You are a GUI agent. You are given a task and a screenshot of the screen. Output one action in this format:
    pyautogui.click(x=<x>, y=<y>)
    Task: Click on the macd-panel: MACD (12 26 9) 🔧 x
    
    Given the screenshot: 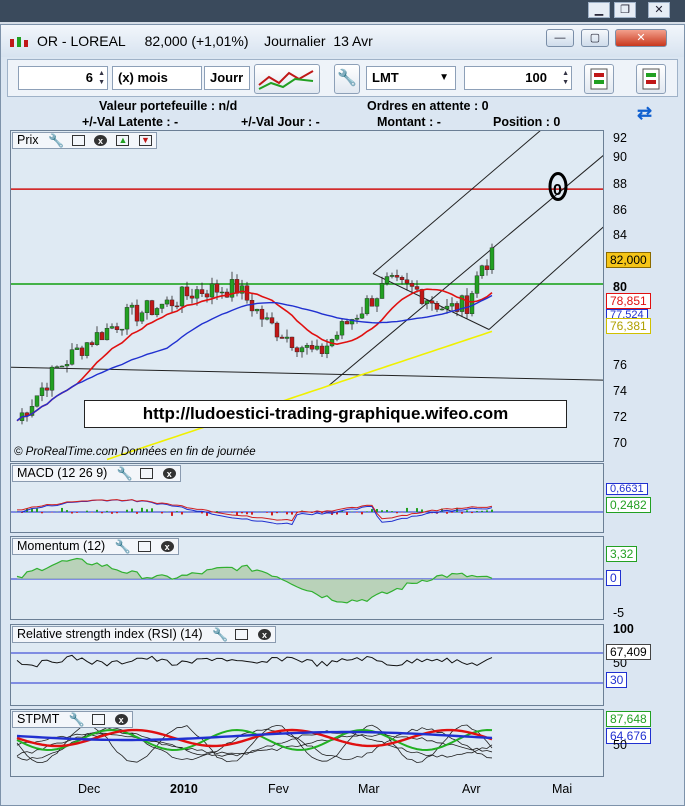 What is the action you would take?
    pyautogui.click(x=307, y=498)
    